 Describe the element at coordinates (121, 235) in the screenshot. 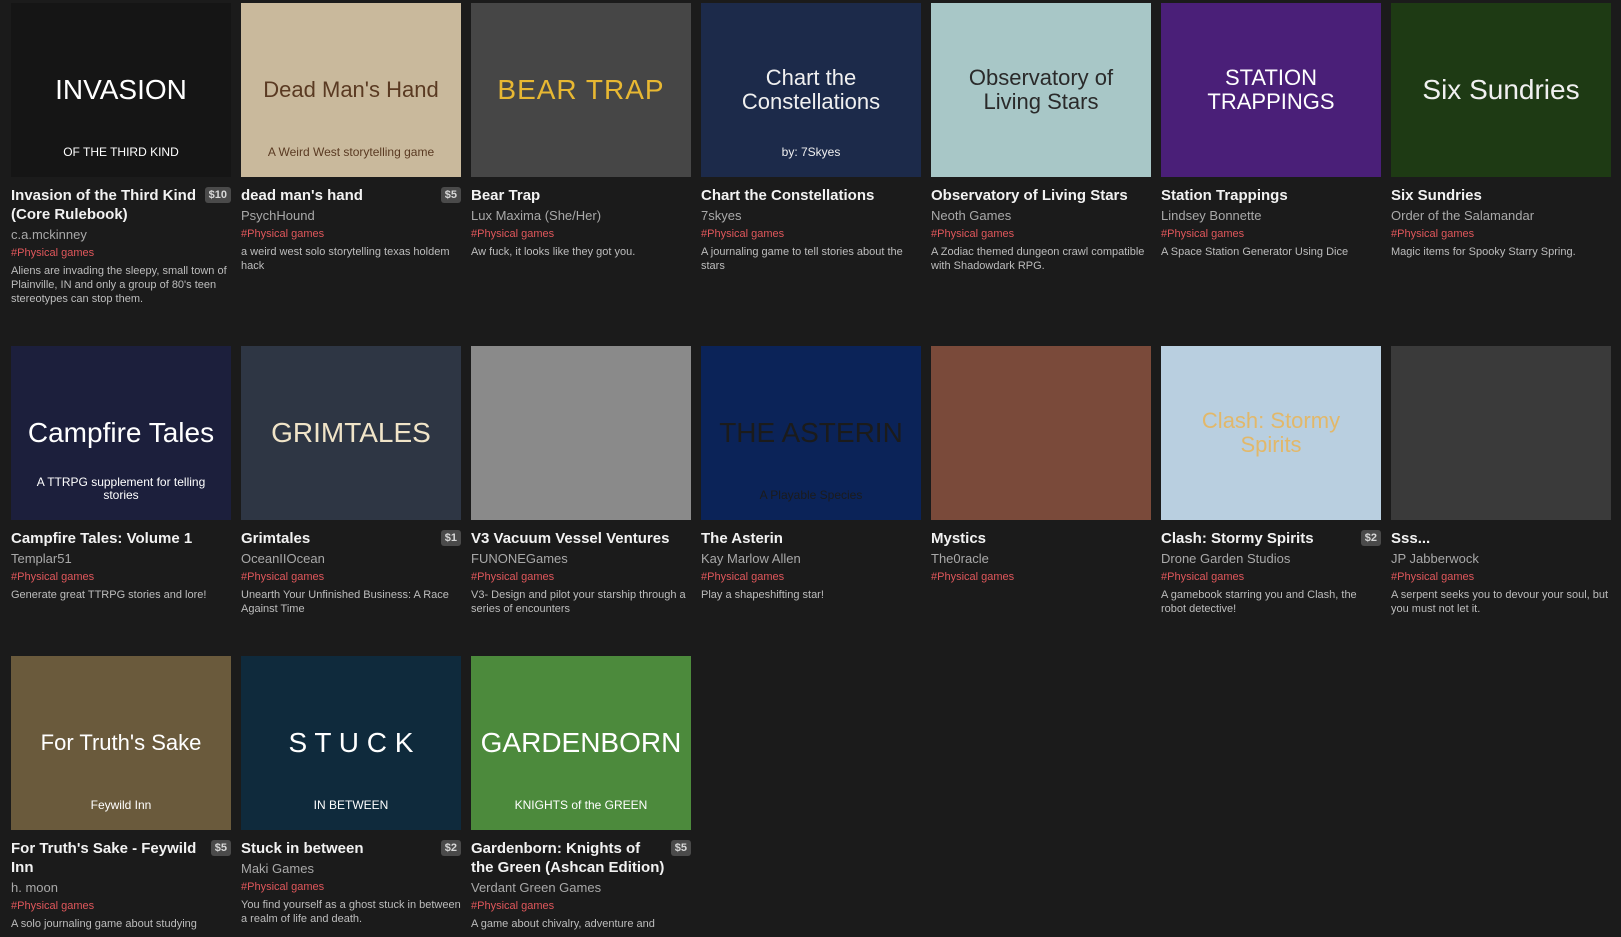

I see `game-author: c.a.mckinney` at that location.